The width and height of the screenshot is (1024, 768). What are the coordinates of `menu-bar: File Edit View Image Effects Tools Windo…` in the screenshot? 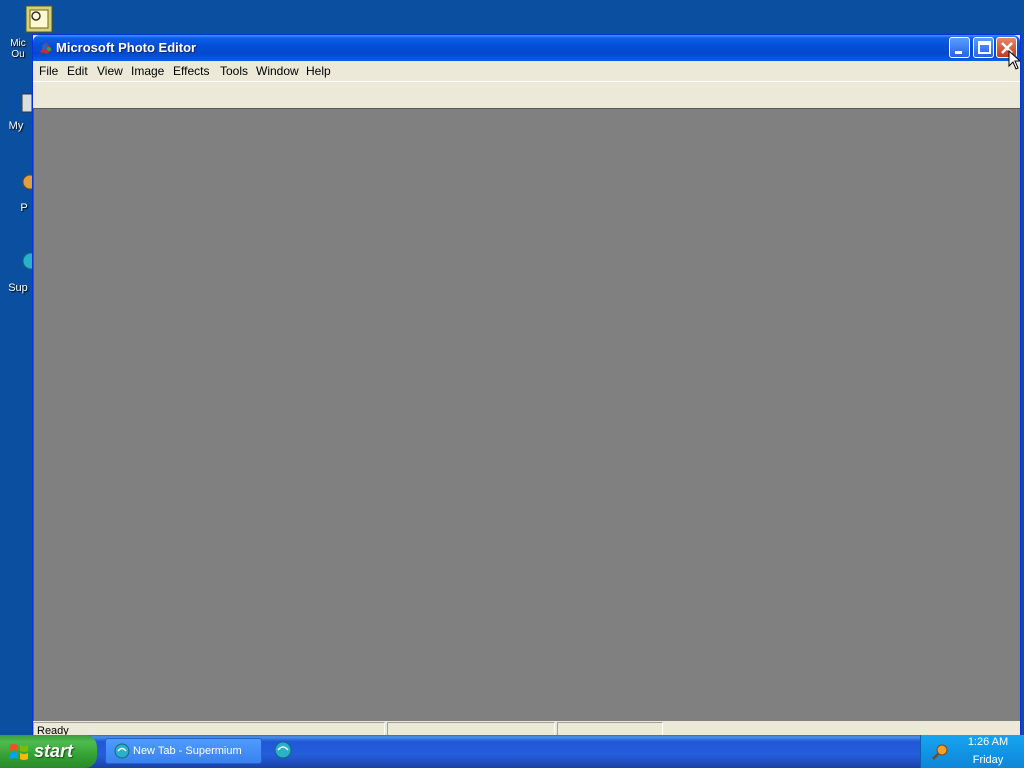 It's located at (526, 71).